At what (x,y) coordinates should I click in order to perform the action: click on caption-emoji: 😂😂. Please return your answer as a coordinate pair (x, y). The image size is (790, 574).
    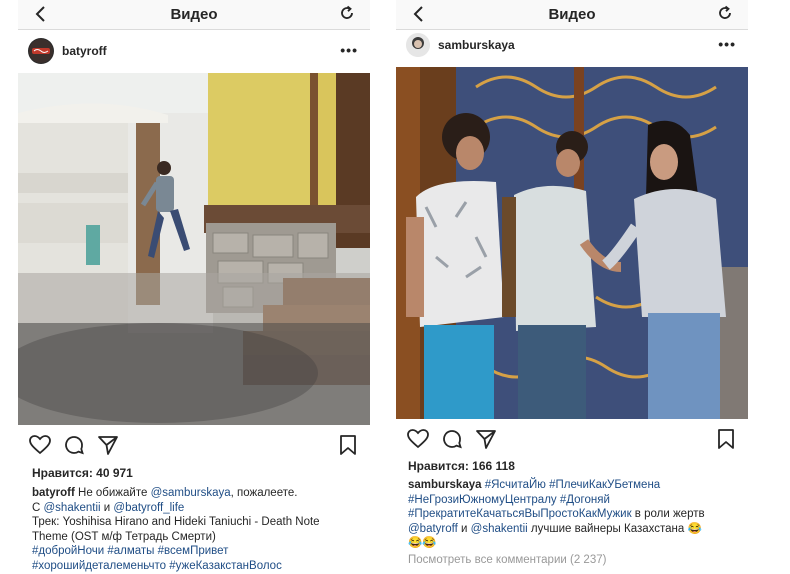
    Looking at the image, I should click on (422, 543).